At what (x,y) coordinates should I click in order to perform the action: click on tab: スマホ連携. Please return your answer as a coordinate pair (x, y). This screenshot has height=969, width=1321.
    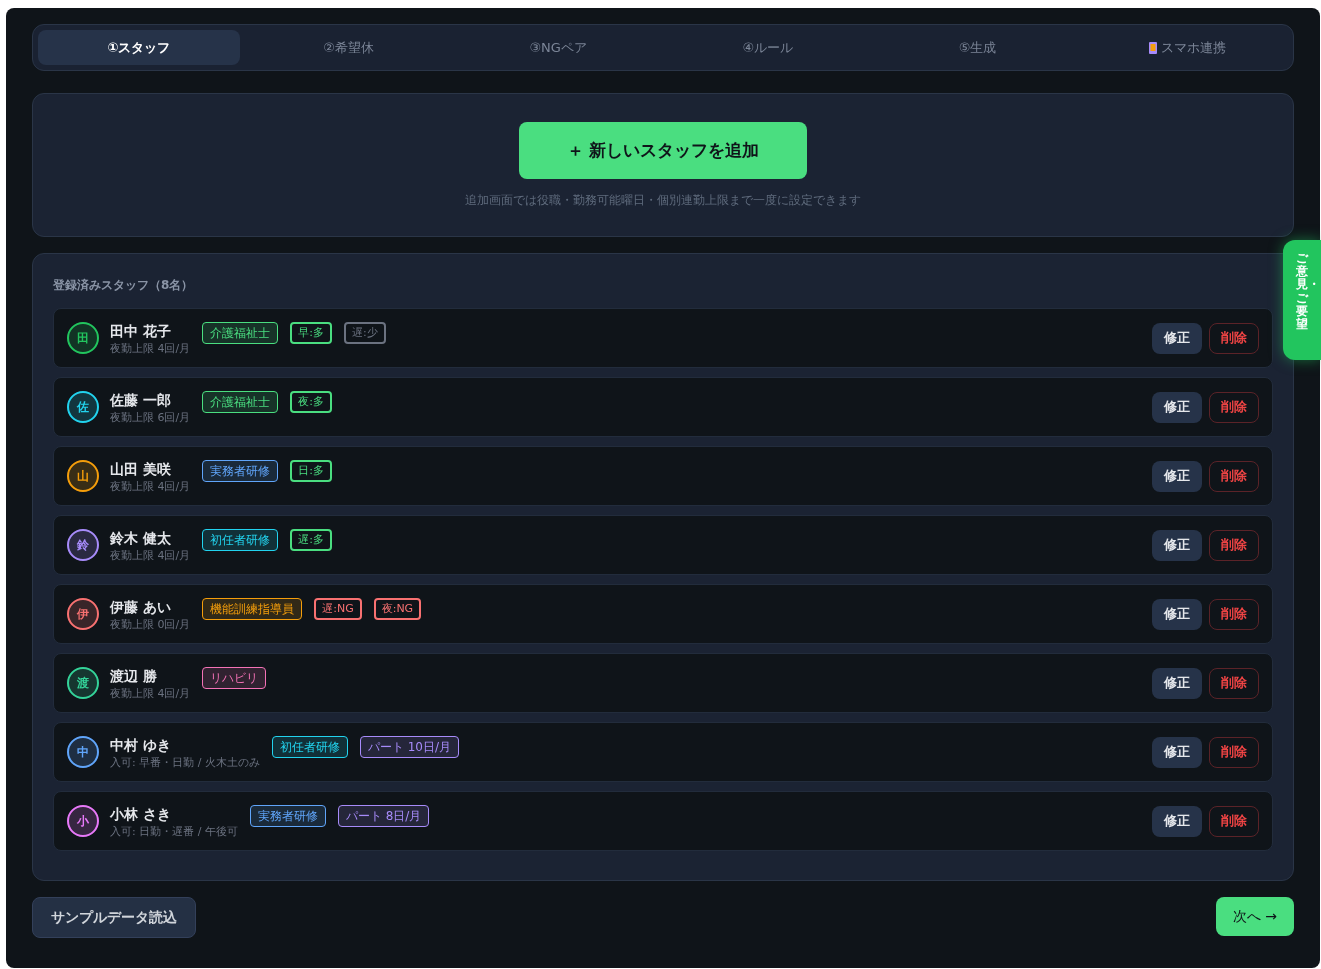
    Looking at the image, I should click on (1187, 47).